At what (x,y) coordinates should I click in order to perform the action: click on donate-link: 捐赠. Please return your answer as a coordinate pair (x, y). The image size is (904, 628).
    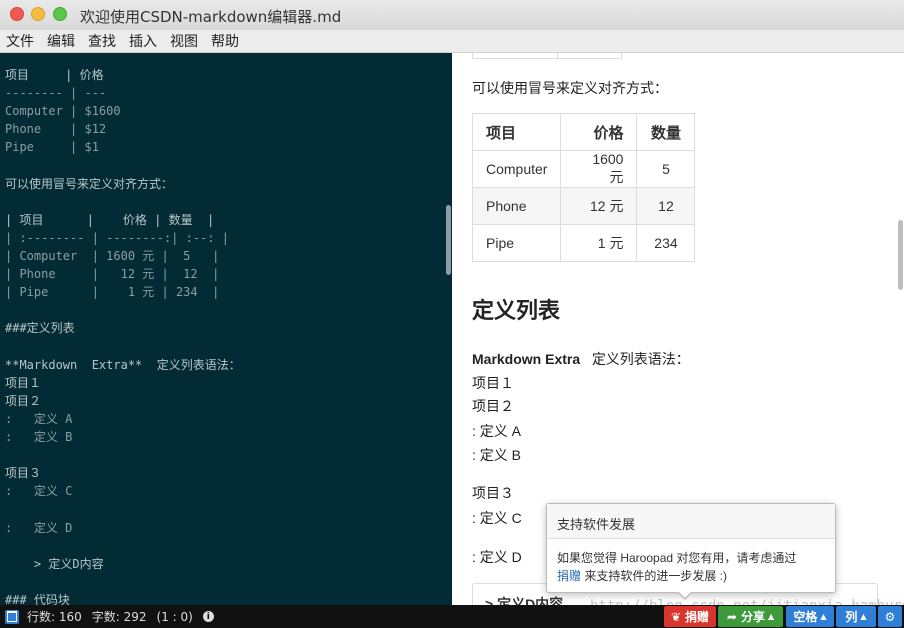
    Looking at the image, I should click on (569, 576).